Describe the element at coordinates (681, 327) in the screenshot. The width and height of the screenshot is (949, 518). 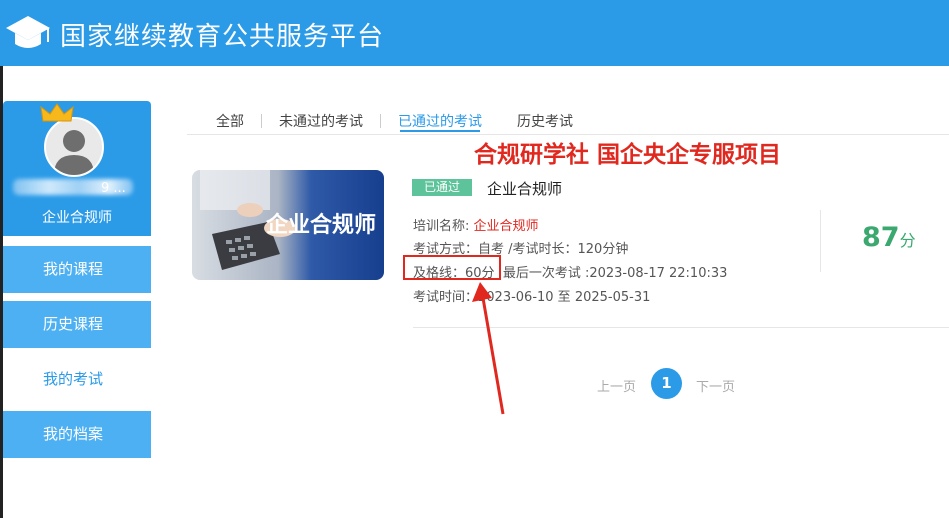
I see `card-divider-line` at that location.